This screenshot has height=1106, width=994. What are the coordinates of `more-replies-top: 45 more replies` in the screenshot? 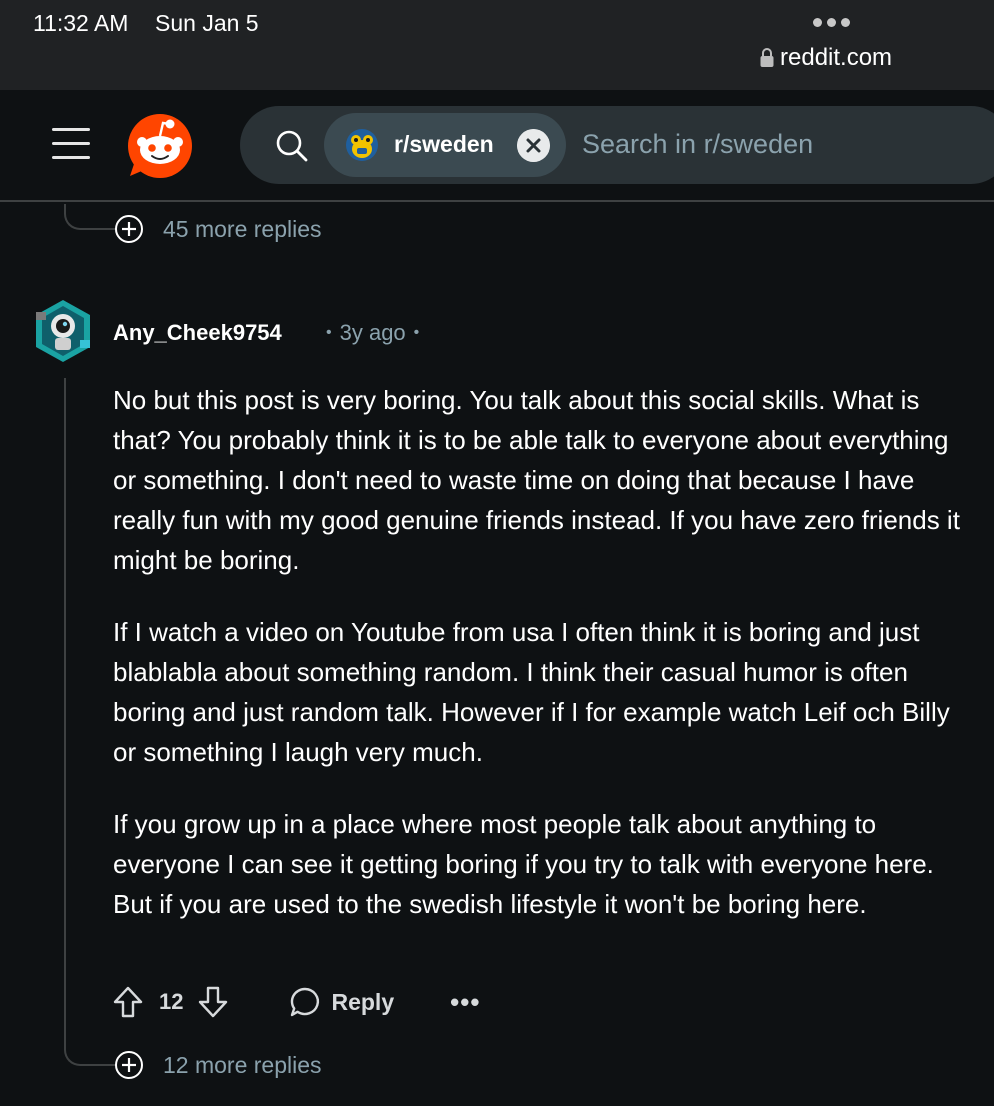 It's located at (218, 229).